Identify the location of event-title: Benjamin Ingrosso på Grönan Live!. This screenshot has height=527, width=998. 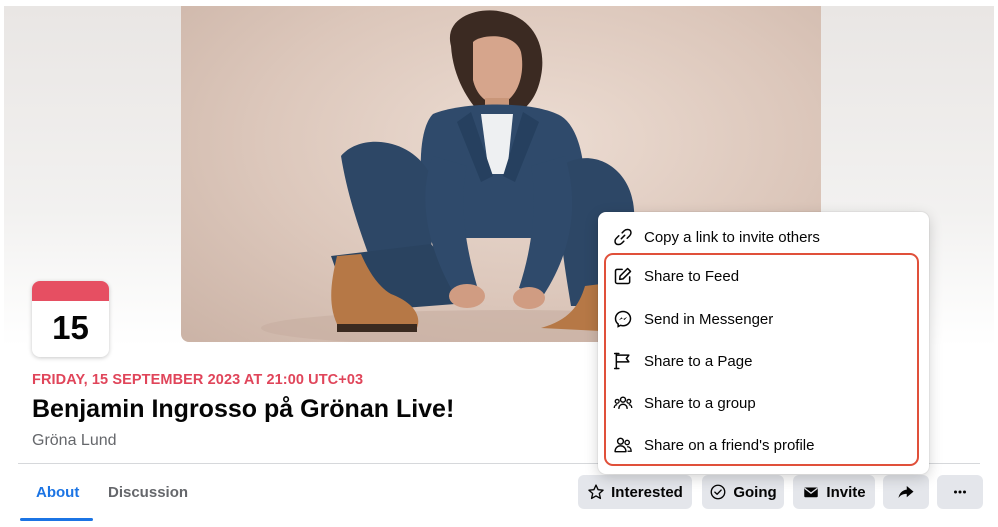
(243, 409).